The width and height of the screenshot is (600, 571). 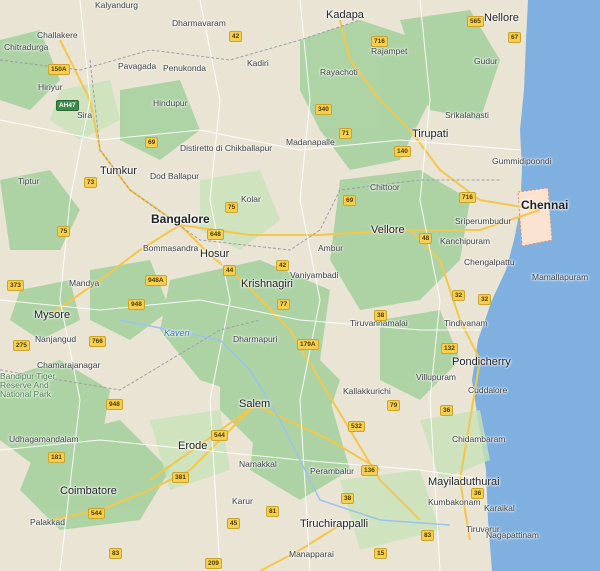 What do you see at coordinates (467, 115) in the screenshot?
I see `town-srikalahasti: Srikalahasti` at bounding box center [467, 115].